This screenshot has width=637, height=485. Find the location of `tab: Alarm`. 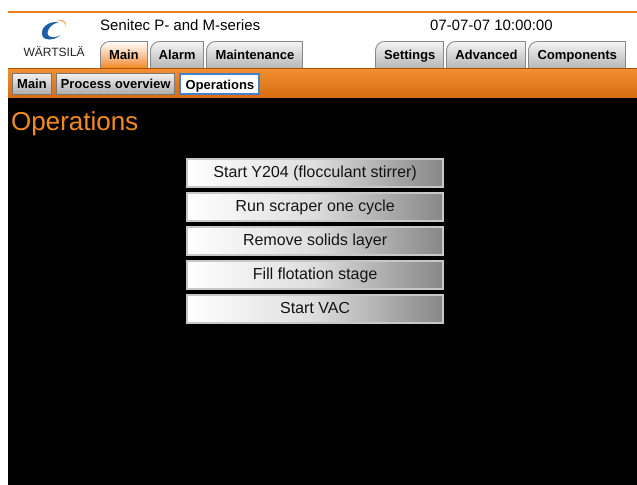

tab: Alarm is located at coordinates (177, 54).